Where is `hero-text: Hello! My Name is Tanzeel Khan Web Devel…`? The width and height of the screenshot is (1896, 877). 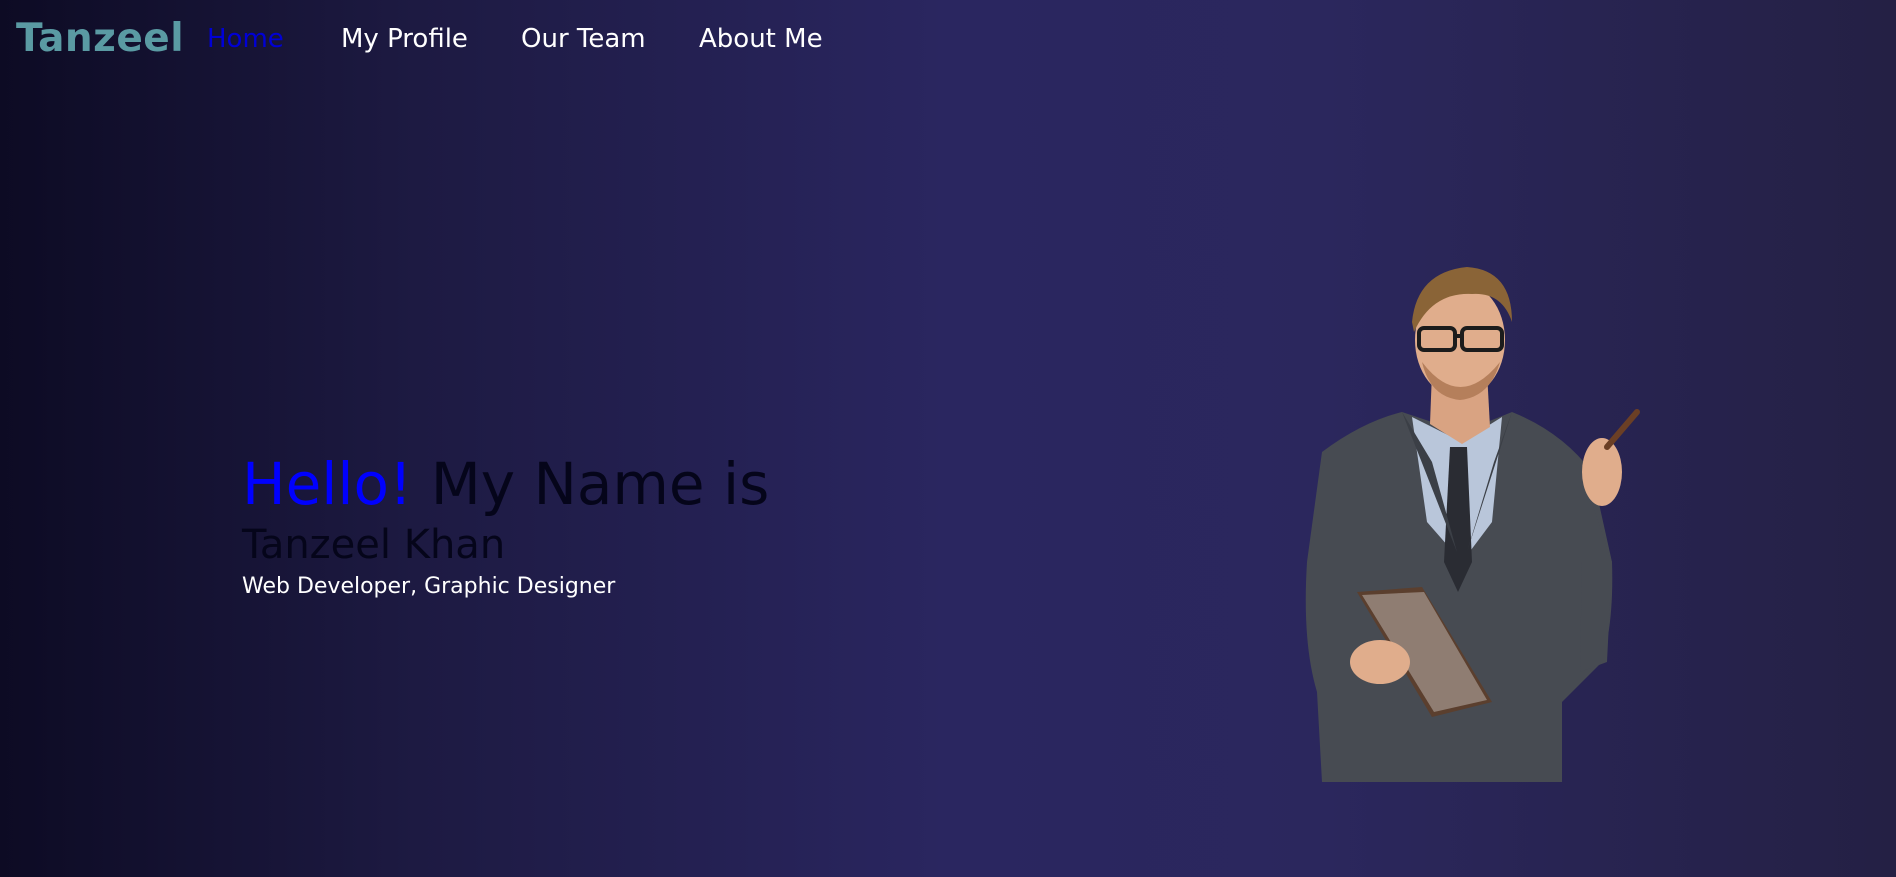 hero-text: Hello! My Name is Tanzeel Khan Web Devel… is located at coordinates (505, 526).